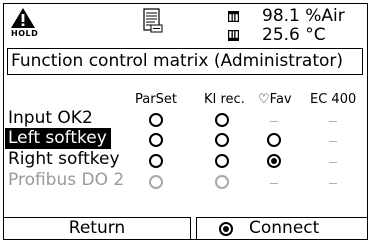  What do you see at coordinates (274, 140) in the screenshot?
I see `radio-left-softkey-fav` at bounding box center [274, 140].